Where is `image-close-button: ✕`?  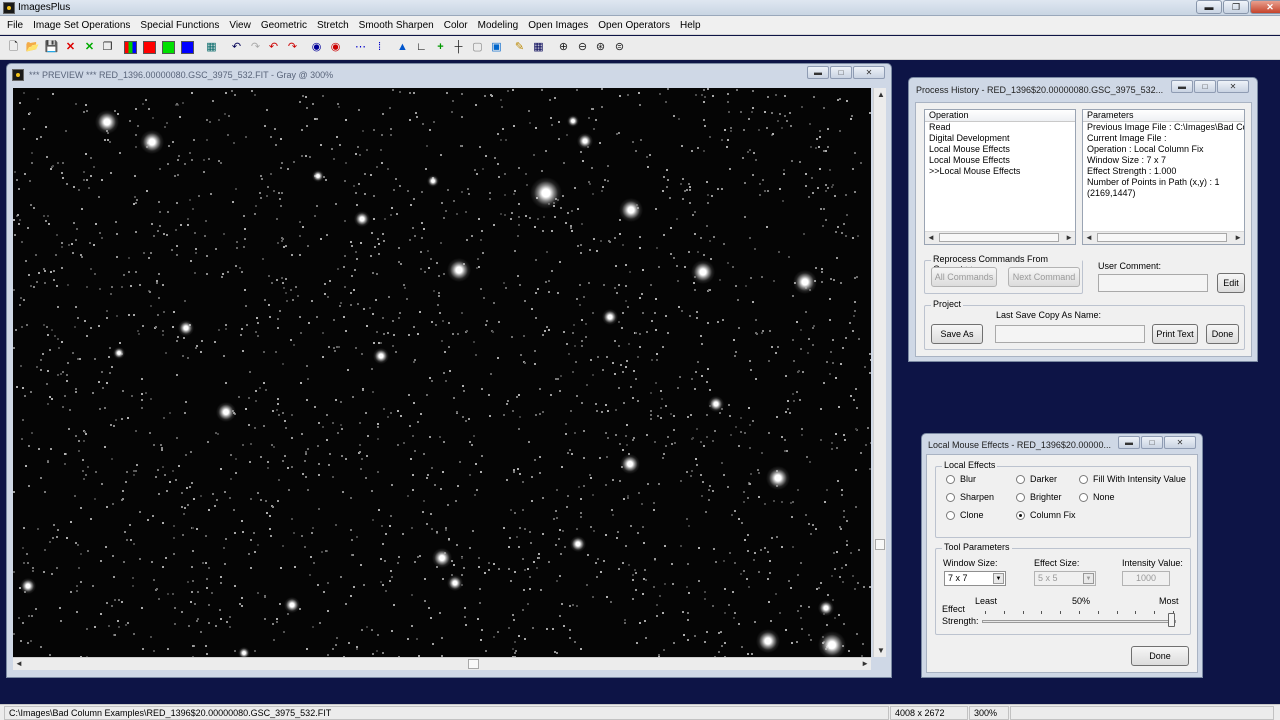
image-close-button: ✕ is located at coordinates (869, 72).